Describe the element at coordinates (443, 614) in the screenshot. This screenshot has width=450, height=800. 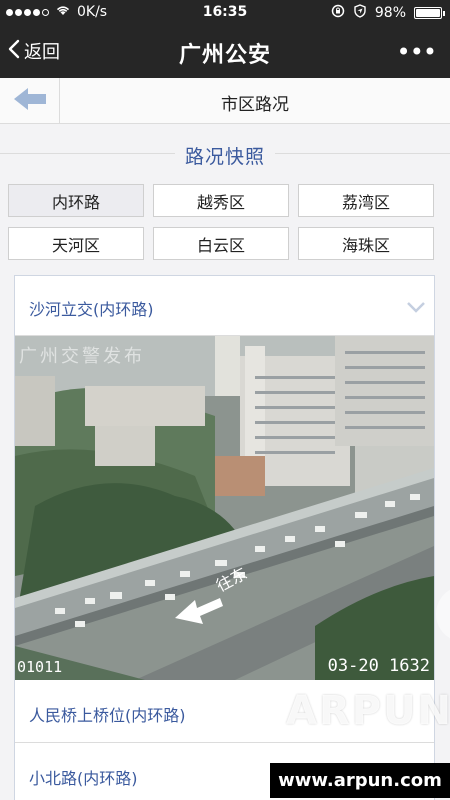
I see `scroll-handle` at that location.